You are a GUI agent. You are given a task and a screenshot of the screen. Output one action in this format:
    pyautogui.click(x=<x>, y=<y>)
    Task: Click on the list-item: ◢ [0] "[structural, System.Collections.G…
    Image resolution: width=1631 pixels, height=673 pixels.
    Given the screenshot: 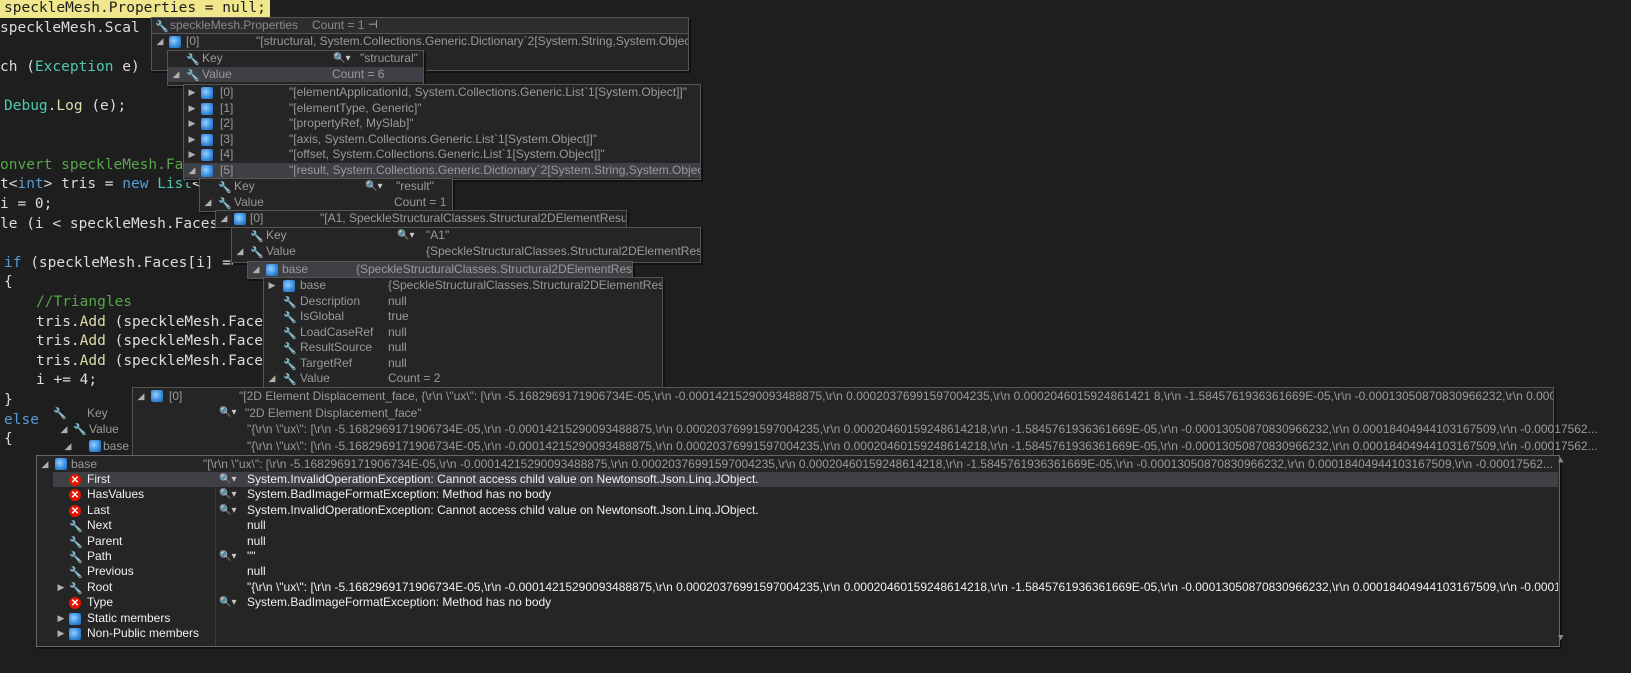 What is the action you would take?
    pyautogui.click(x=420, y=42)
    